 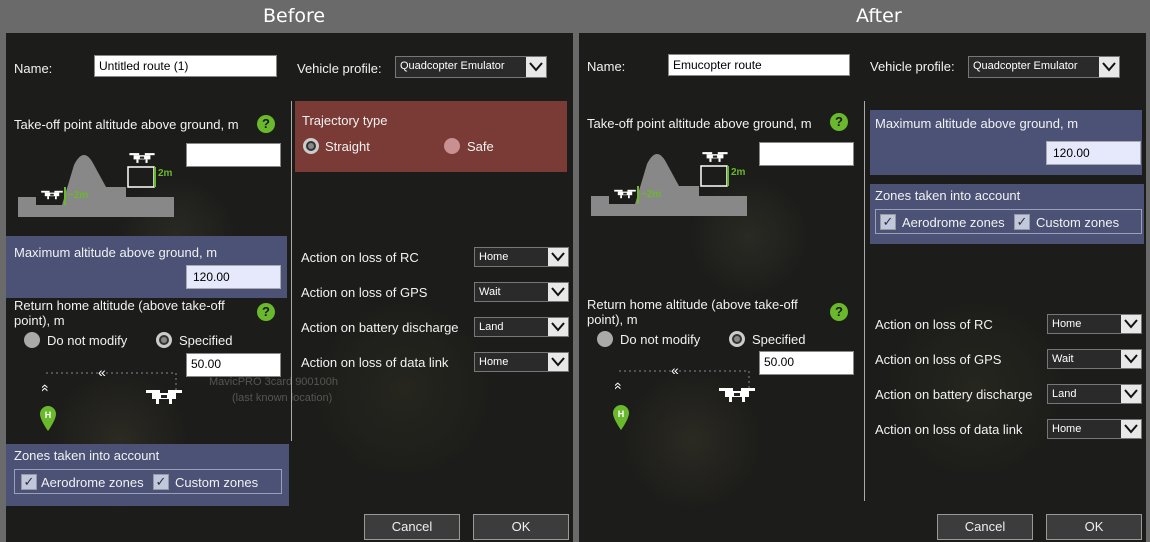 I want to click on rc-loss-label: Action on loss of RC, so click(x=934, y=324).